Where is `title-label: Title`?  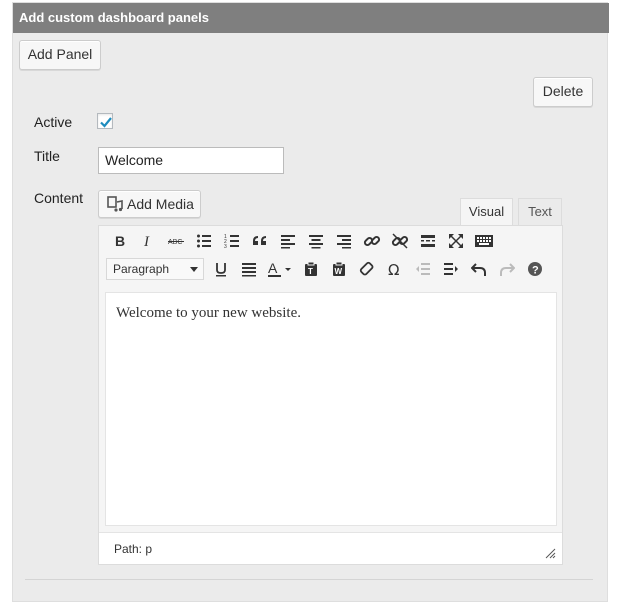
title-label: Title is located at coordinates (47, 156).